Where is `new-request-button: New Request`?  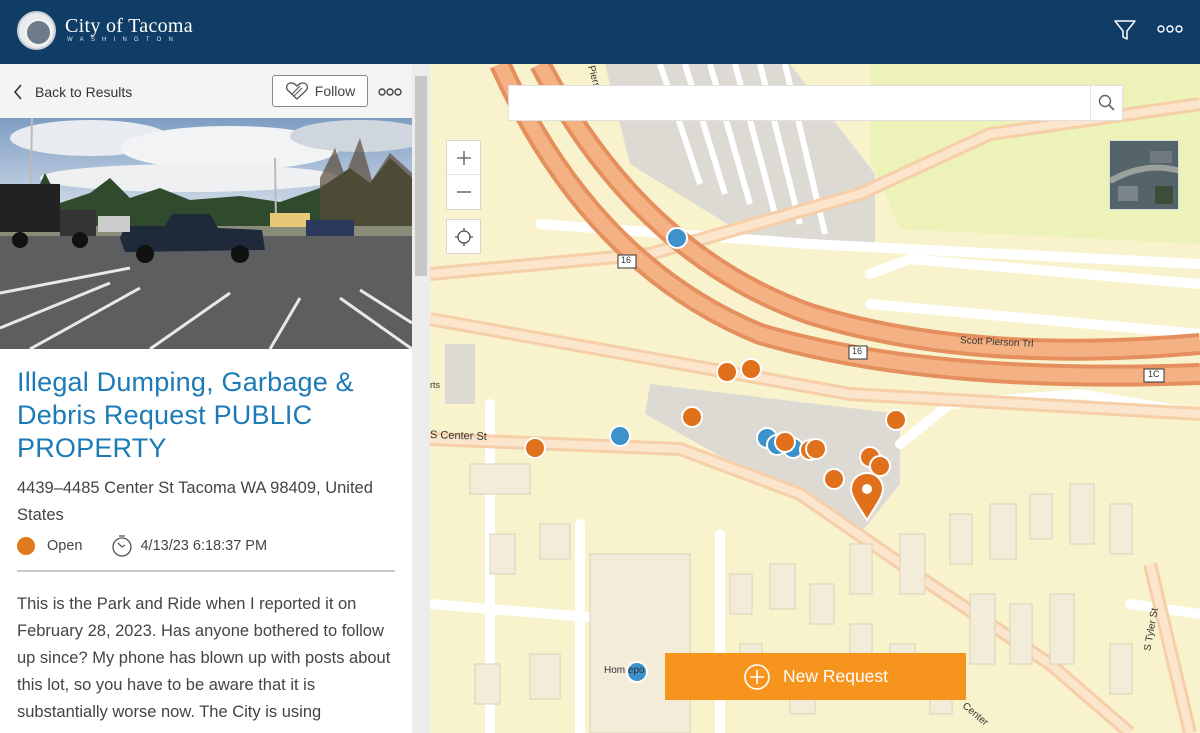 new-request-button: New Request is located at coordinates (815, 676).